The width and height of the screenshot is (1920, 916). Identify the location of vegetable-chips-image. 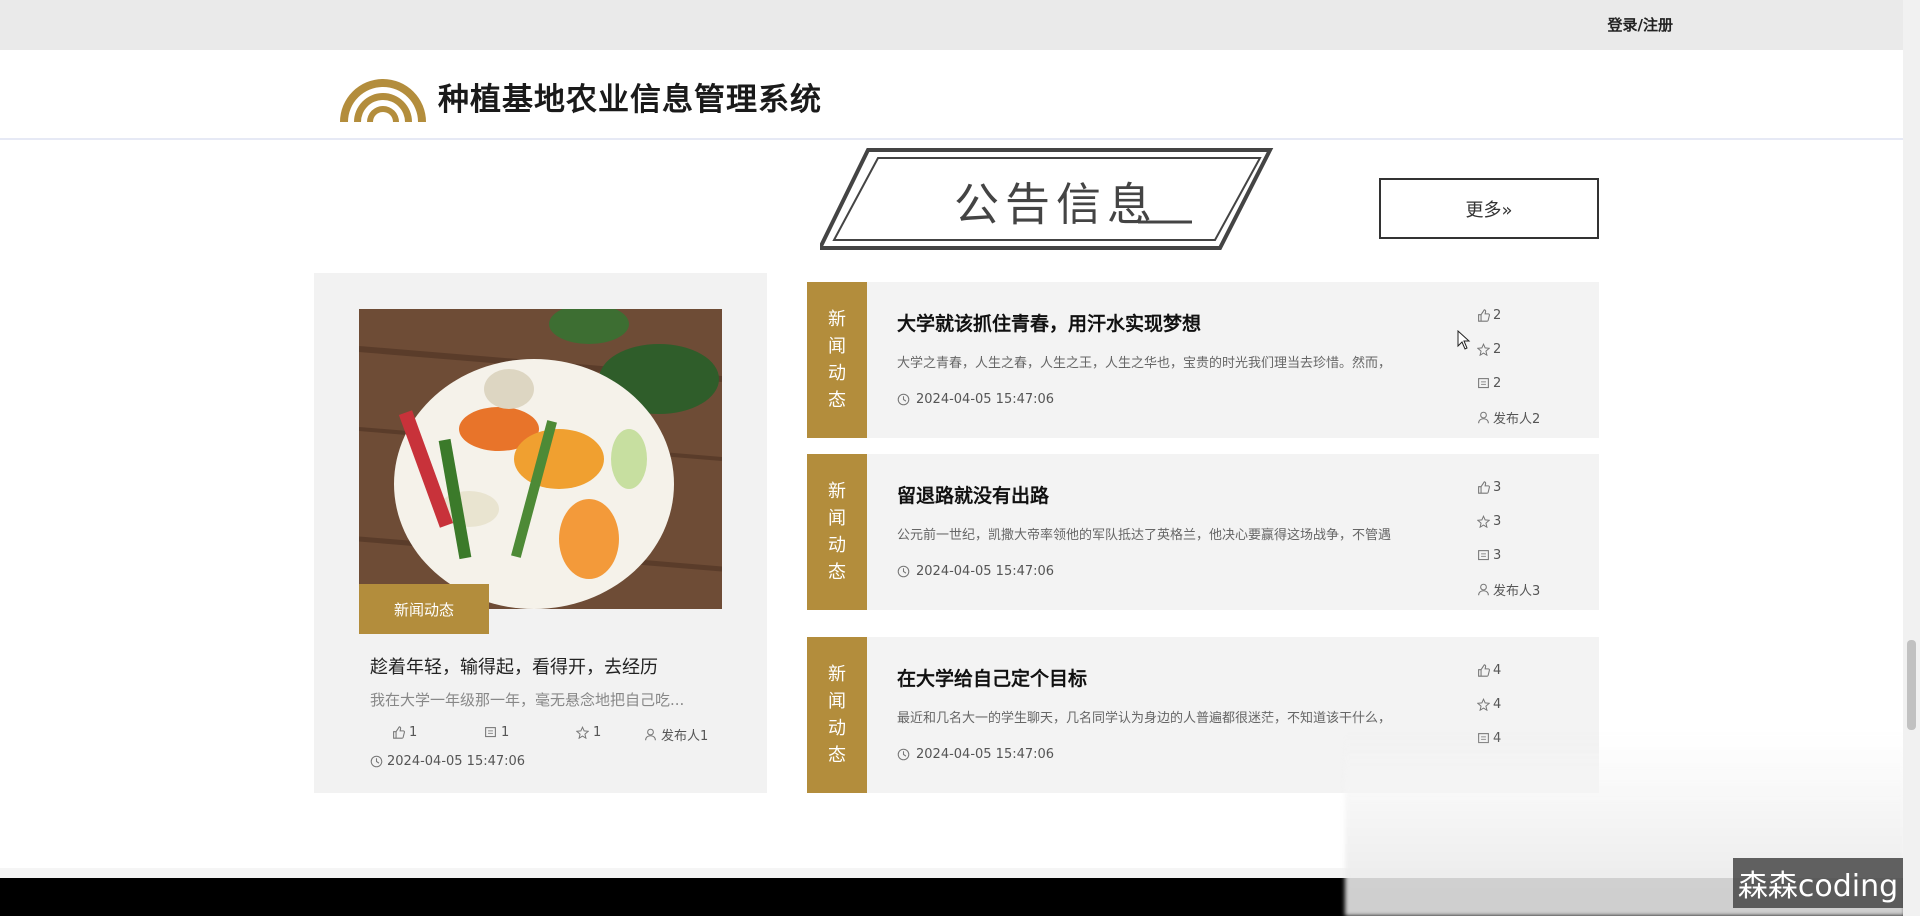
(540, 459).